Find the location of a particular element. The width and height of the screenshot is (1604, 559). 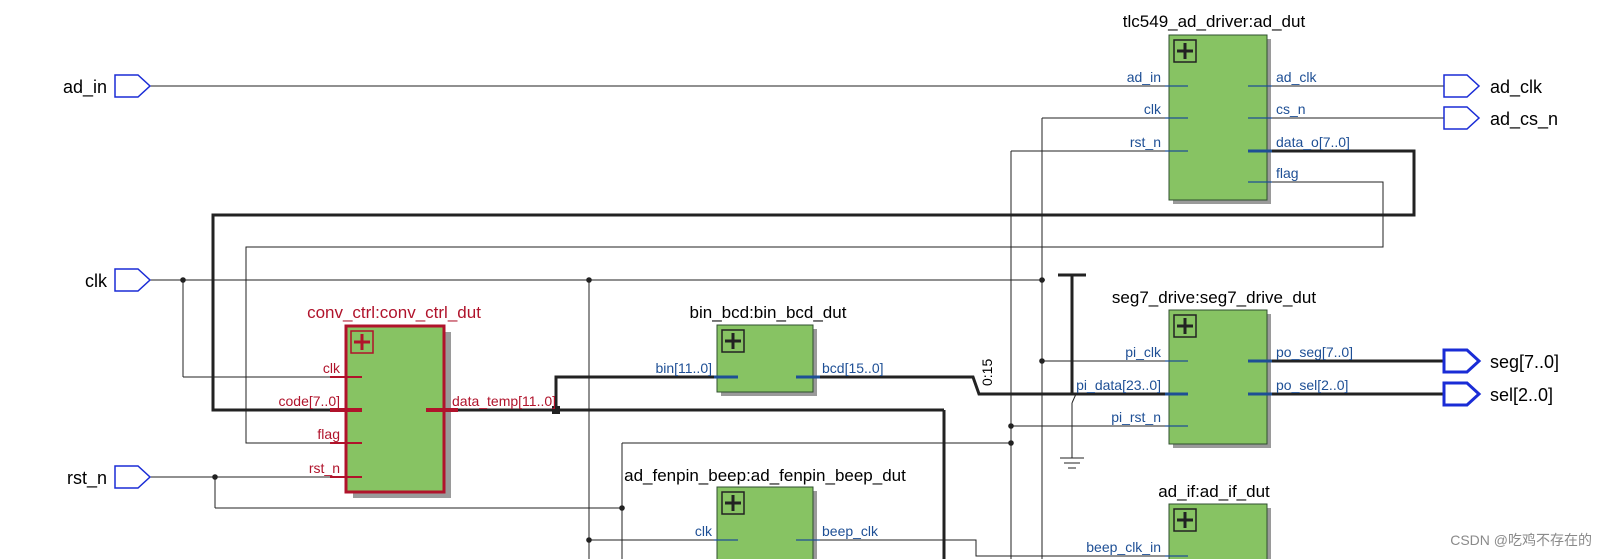

port-ad-cs-n: ad_cs_n is located at coordinates (1500, 118).